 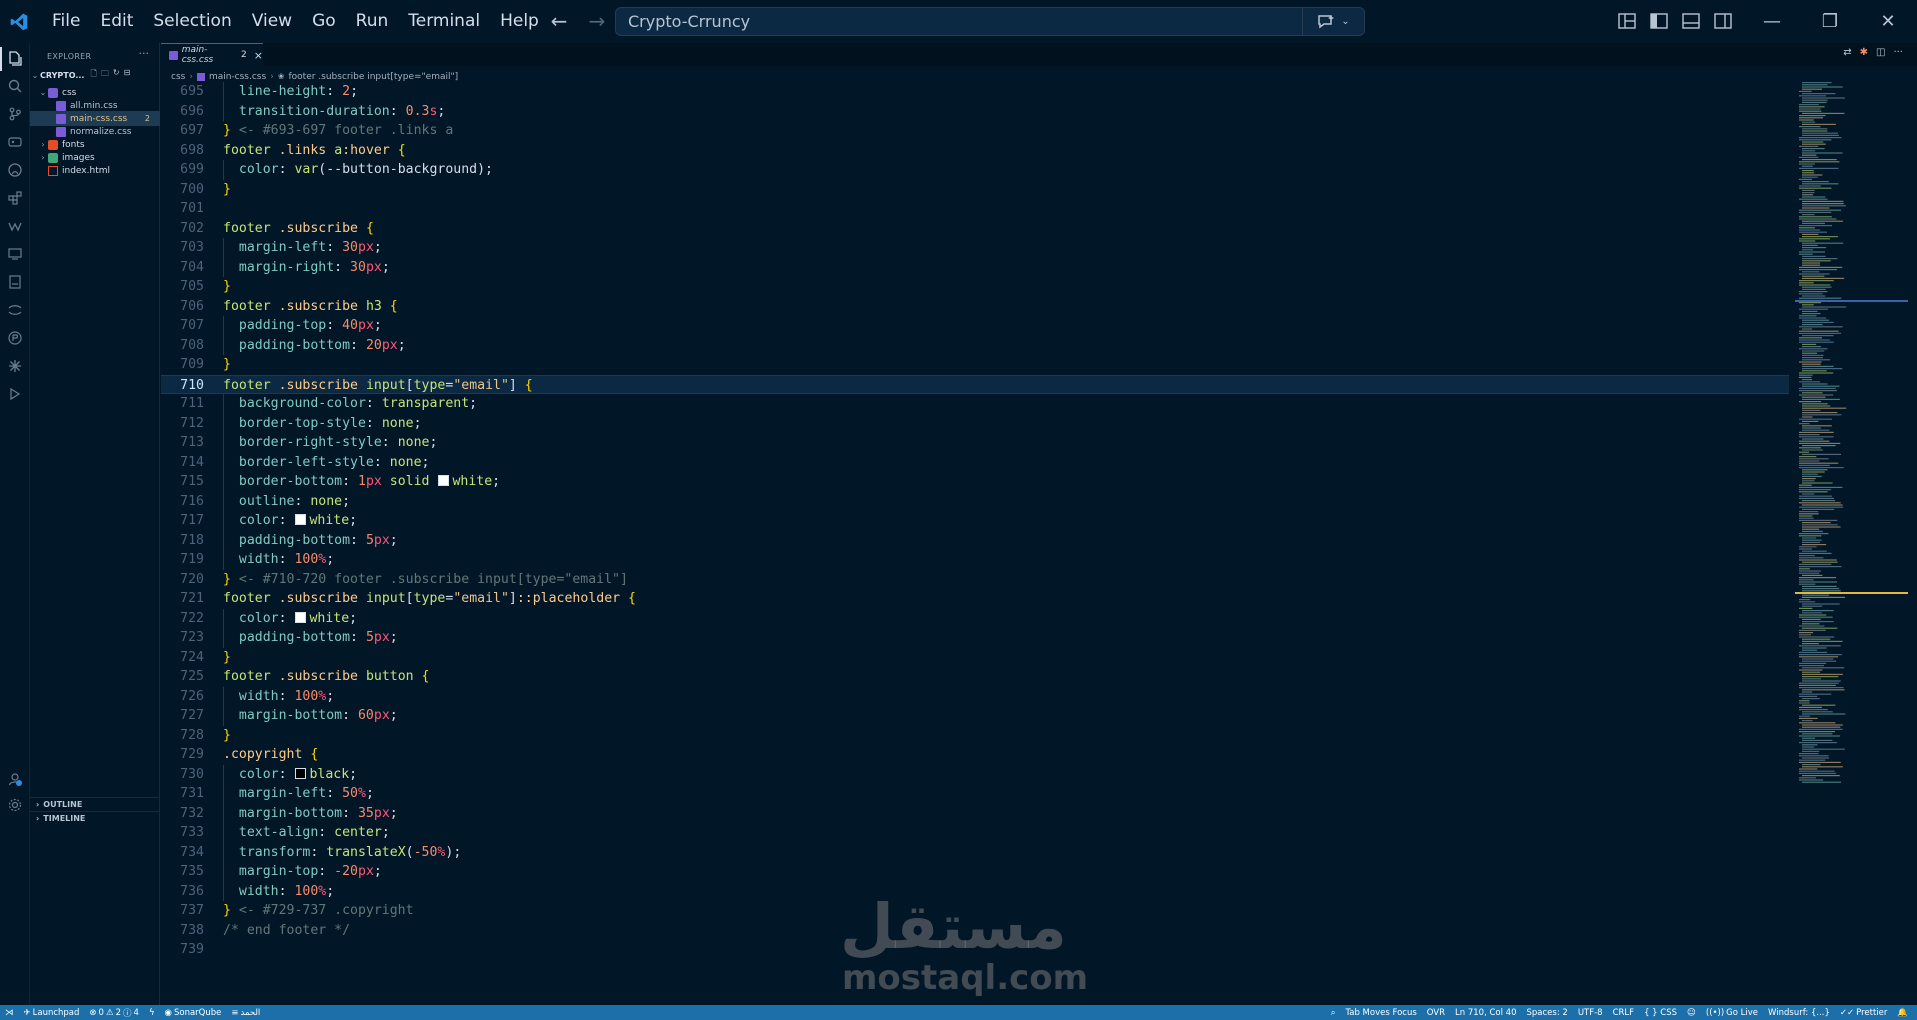 What do you see at coordinates (1898, 52) in the screenshot?
I see `more-editor-actions-icon: ···` at bounding box center [1898, 52].